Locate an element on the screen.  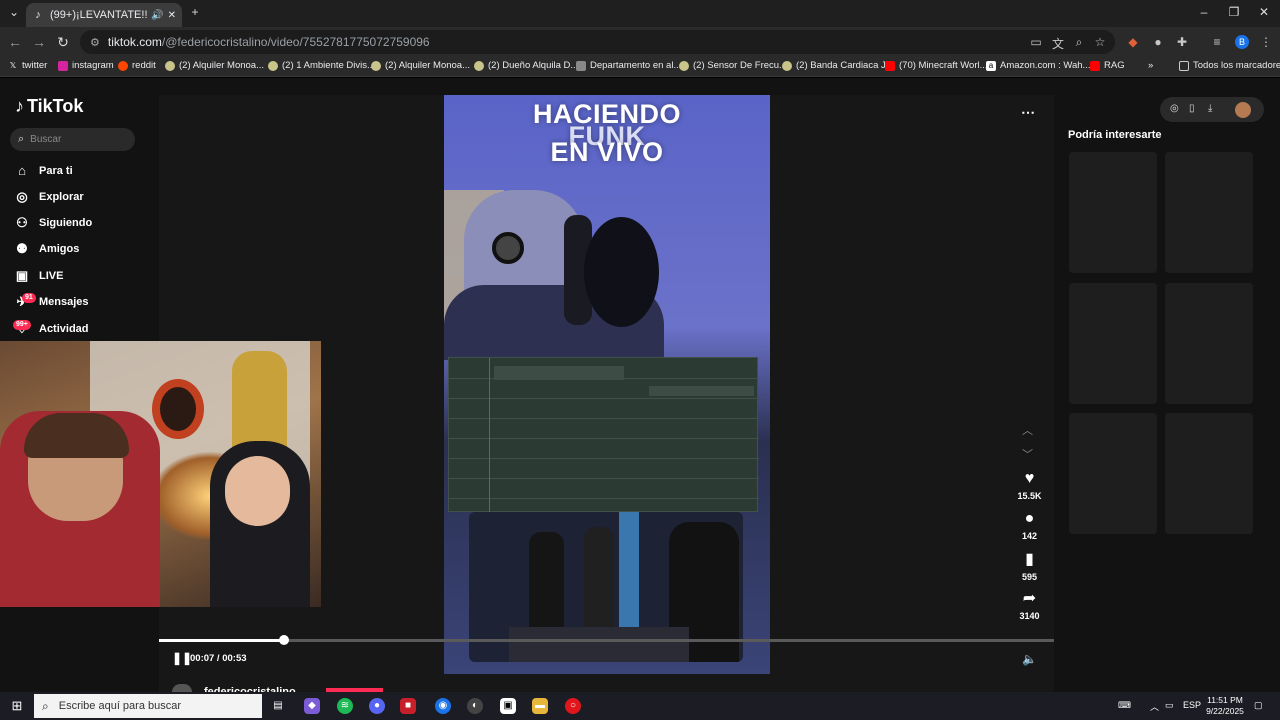
task-view-icon: ▤ is located at coordinates (278, 706).